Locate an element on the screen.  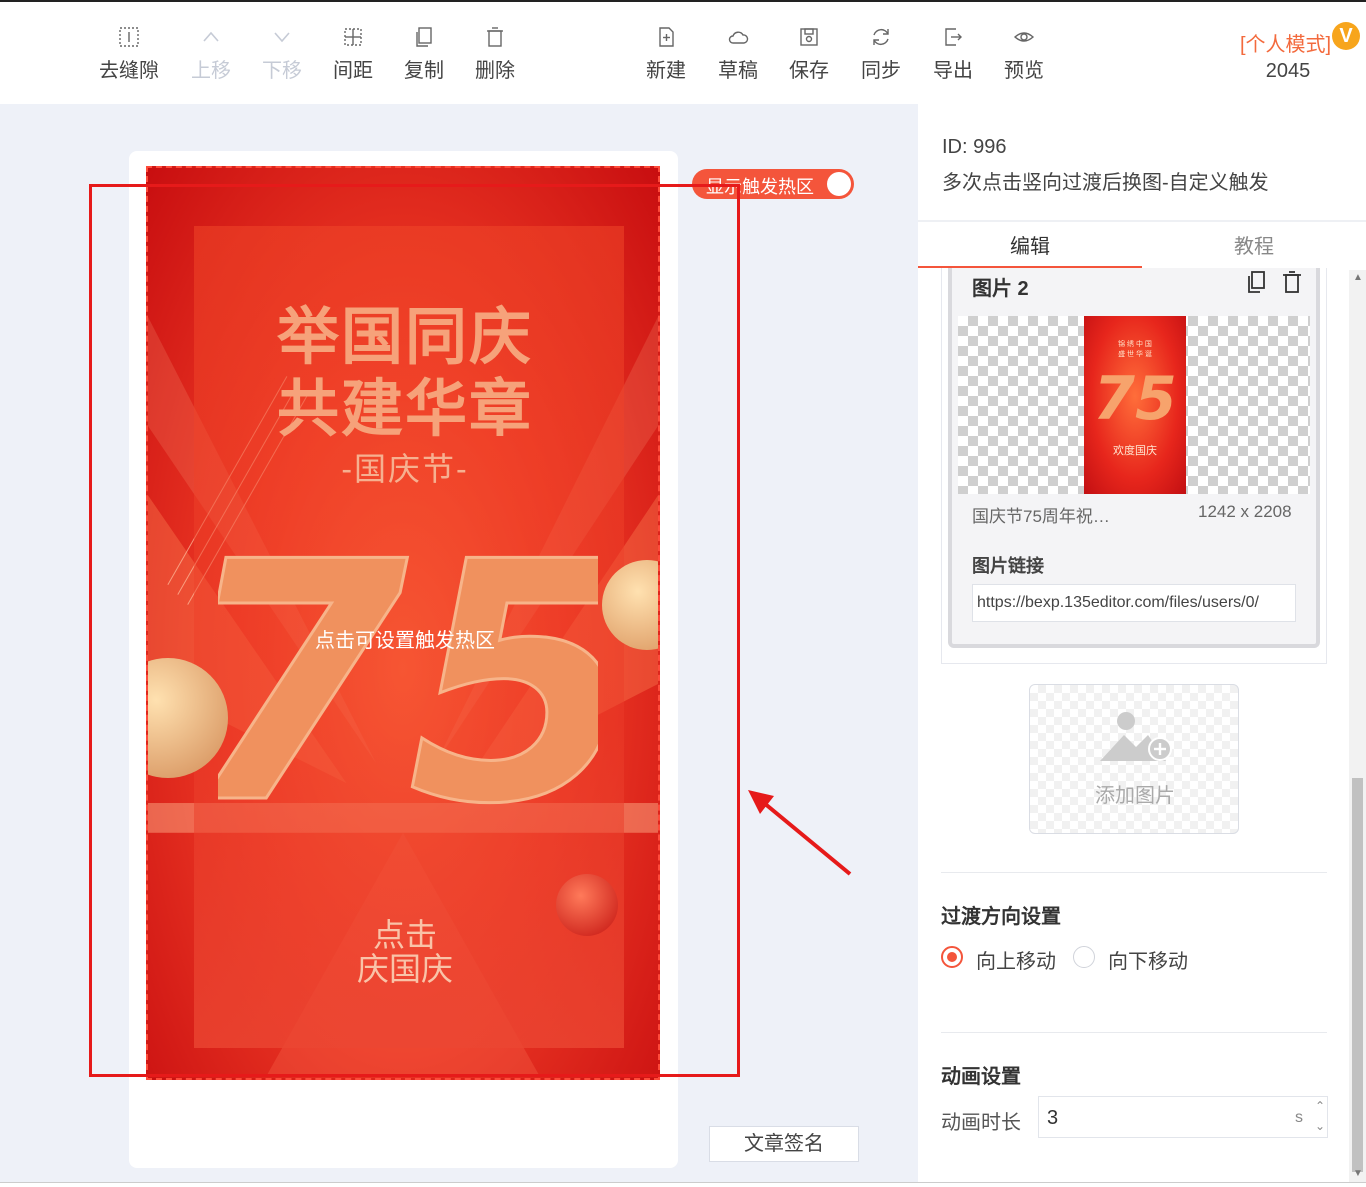
cloud-icon is located at coordinates (738, 37).